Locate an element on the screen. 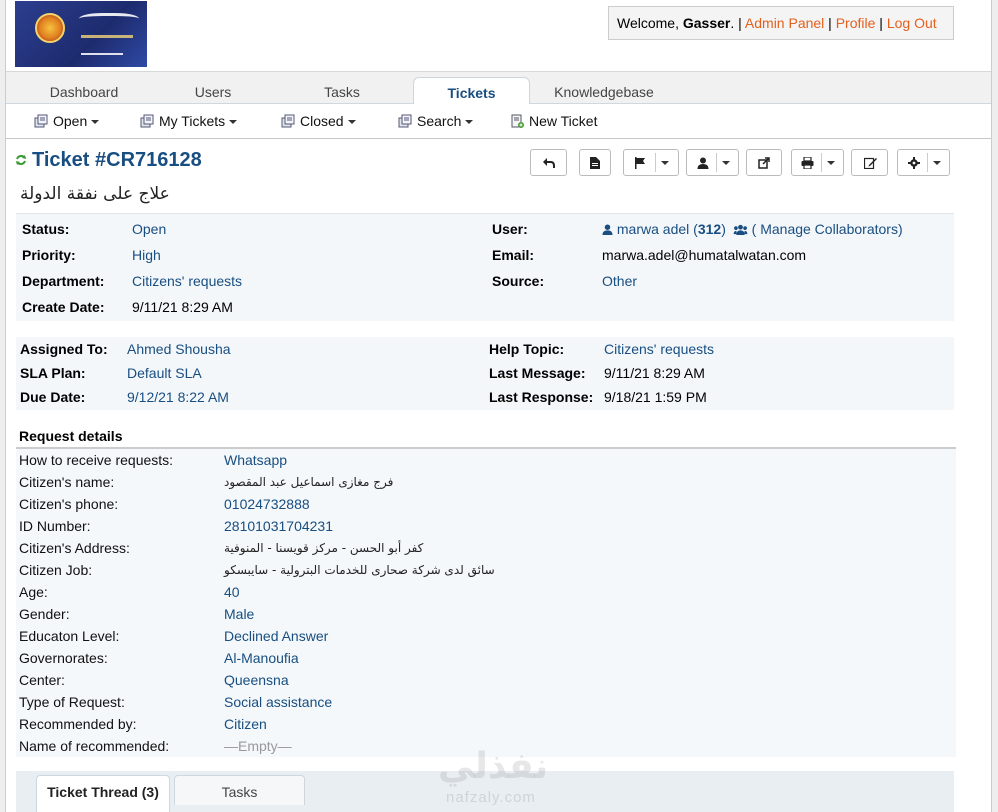 This screenshot has width=998, height=812. flag-icon is located at coordinates (640, 163).